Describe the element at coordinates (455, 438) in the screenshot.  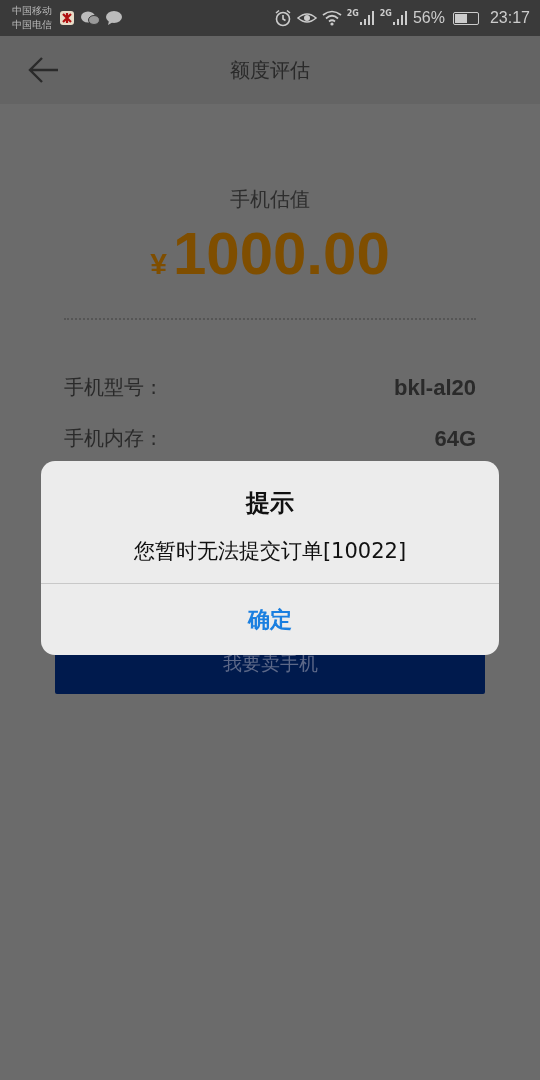
I see `spec-value: 64G` at that location.